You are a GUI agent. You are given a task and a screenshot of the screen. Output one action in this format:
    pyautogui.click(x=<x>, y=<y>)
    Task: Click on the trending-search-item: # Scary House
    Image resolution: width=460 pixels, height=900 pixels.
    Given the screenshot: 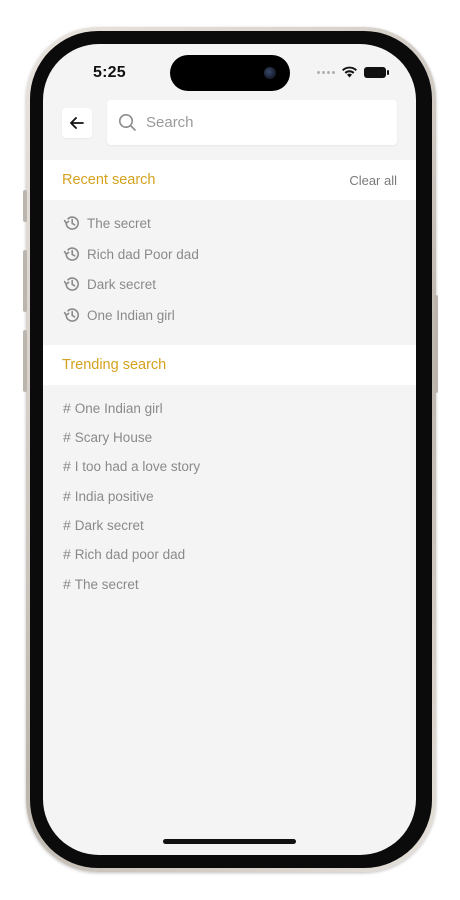 What is the action you would take?
    pyautogui.click(x=107, y=437)
    